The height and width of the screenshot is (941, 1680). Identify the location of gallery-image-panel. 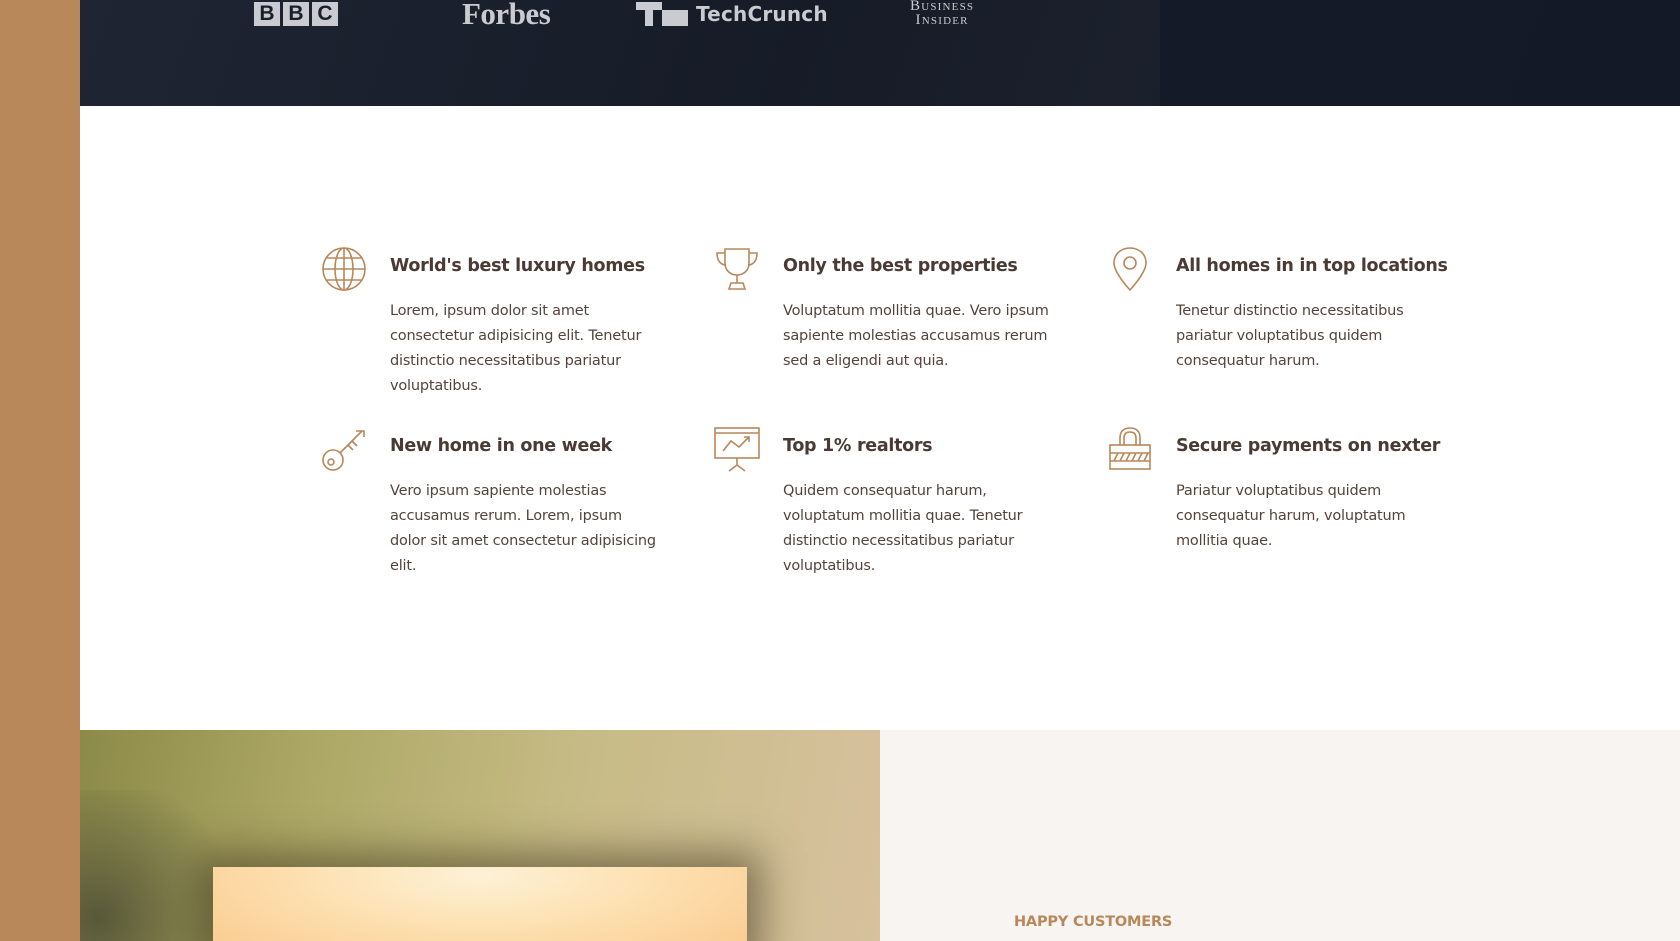
(480, 835).